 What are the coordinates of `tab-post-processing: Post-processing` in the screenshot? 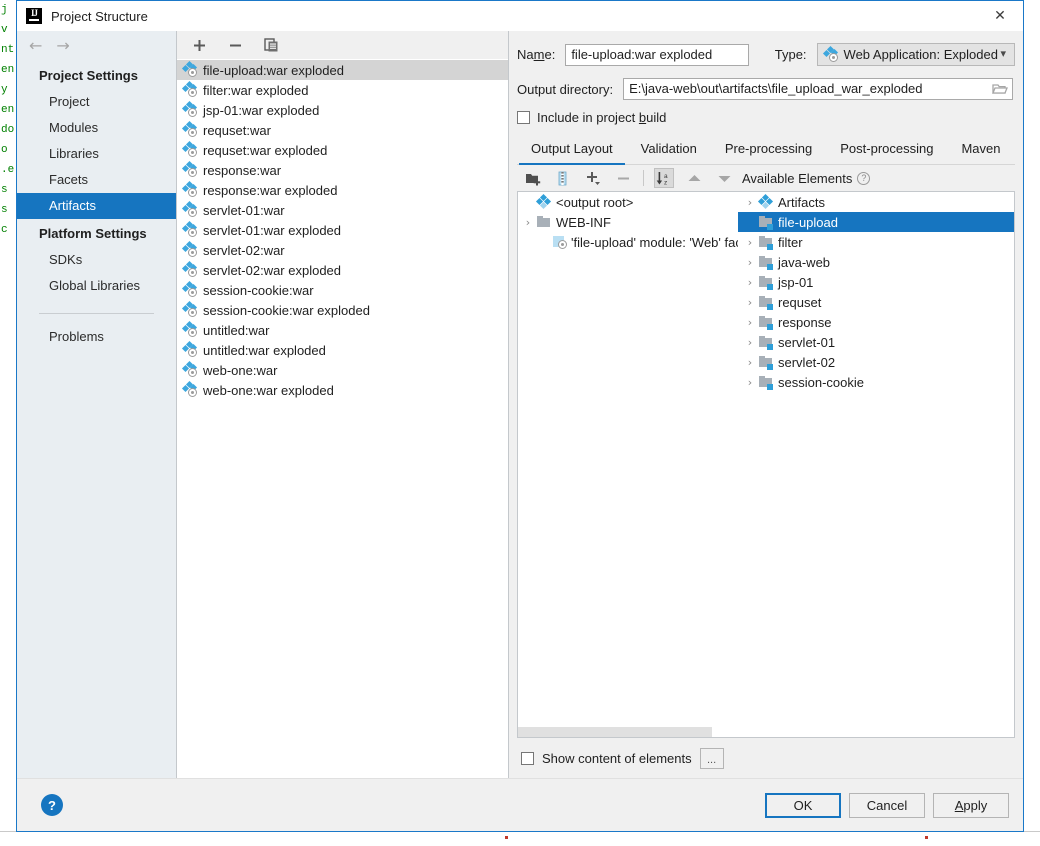 It's located at (886, 150).